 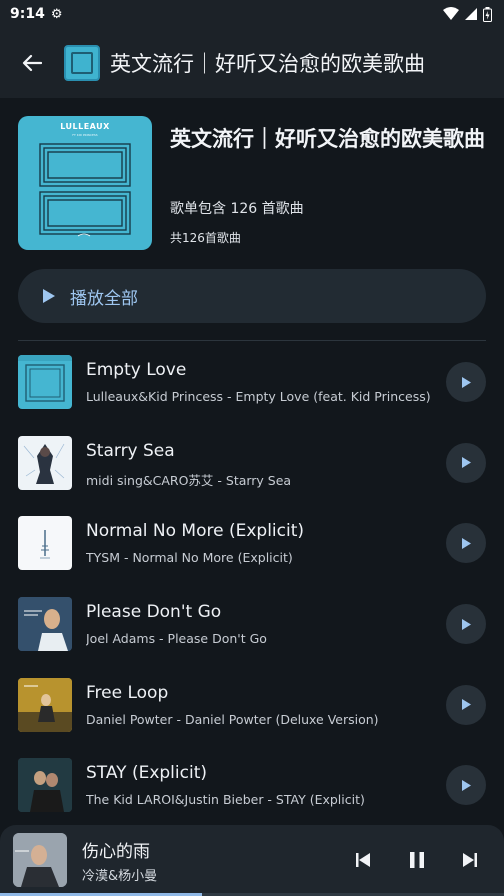 What do you see at coordinates (205, 238) in the screenshot?
I see `playlist-song-count: 共126首歌曲` at bounding box center [205, 238].